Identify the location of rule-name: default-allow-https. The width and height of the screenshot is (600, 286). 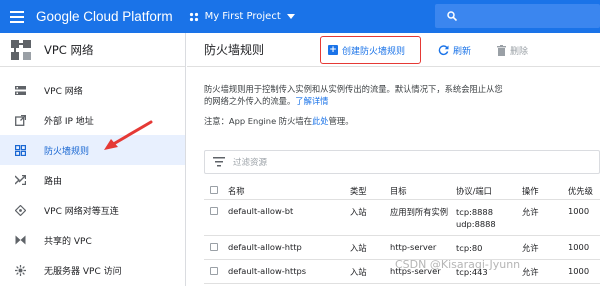
(267, 271).